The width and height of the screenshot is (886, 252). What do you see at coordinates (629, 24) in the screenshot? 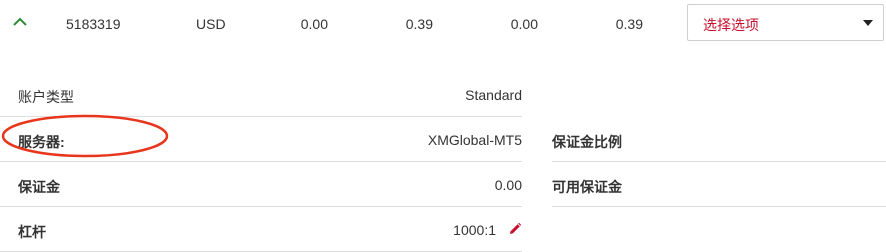
I see `summary-value-4: 0.39` at bounding box center [629, 24].